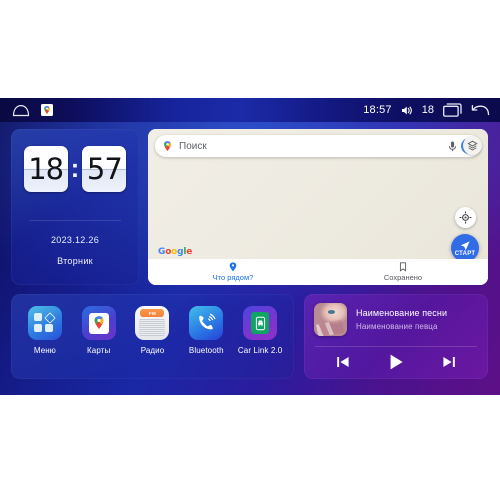  Describe the element at coordinates (403, 267) in the screenshot. I see `bookmark-icon` at that location.